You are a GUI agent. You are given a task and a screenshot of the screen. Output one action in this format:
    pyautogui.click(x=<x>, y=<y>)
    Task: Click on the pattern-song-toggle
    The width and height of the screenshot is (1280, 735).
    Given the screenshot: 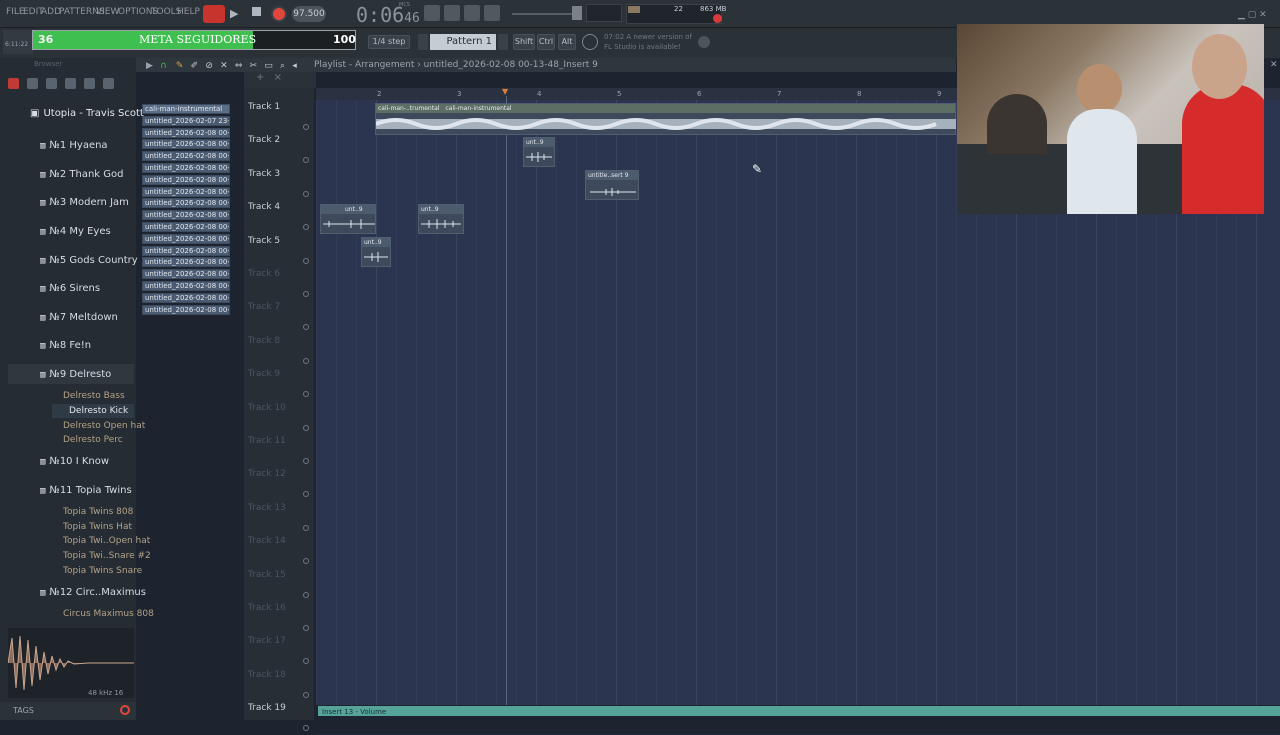 What is the action you would take?
    pyautogui.click(x=214, y=14)
    